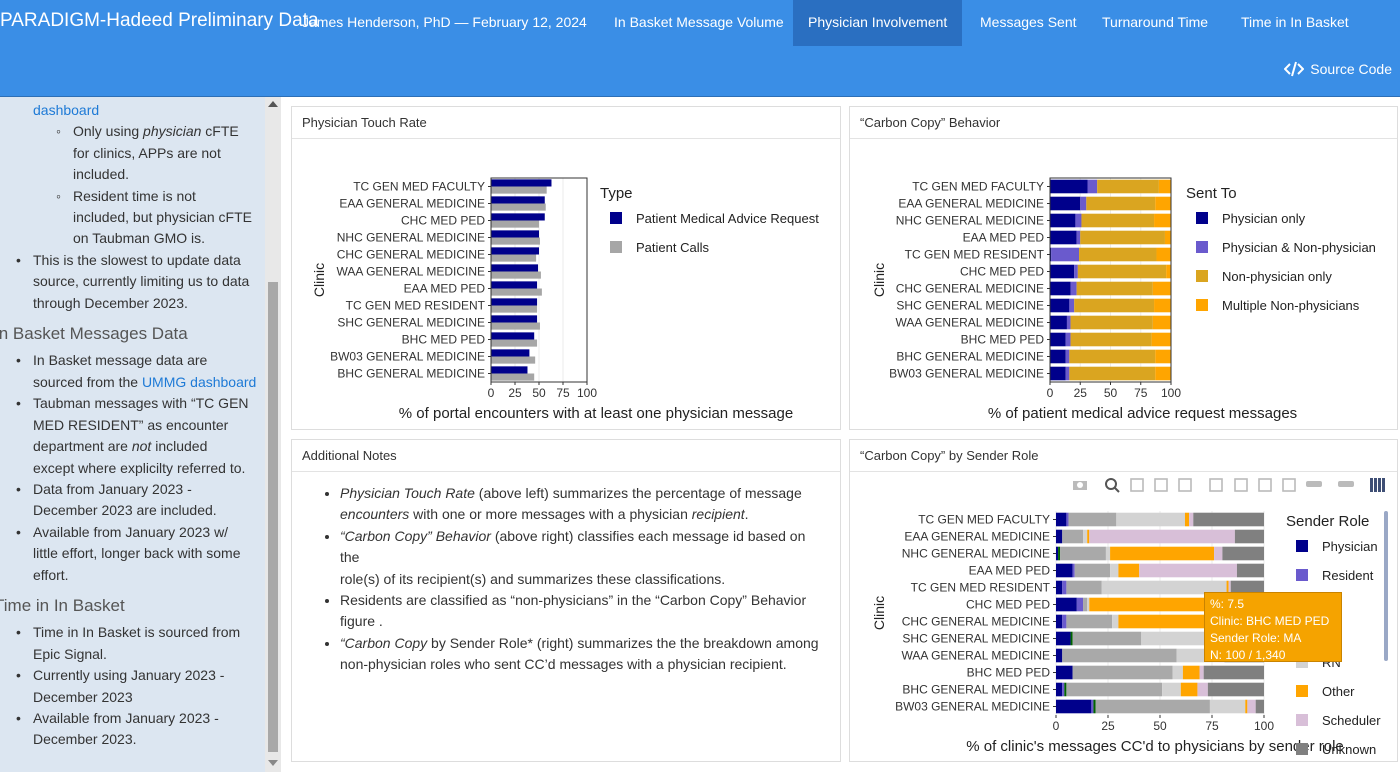 The image size is (1400, 772). Describe the element at coordinates (1010, 571) in the screenshot. I see `y-tick-label: EAA MED PED` at that location.